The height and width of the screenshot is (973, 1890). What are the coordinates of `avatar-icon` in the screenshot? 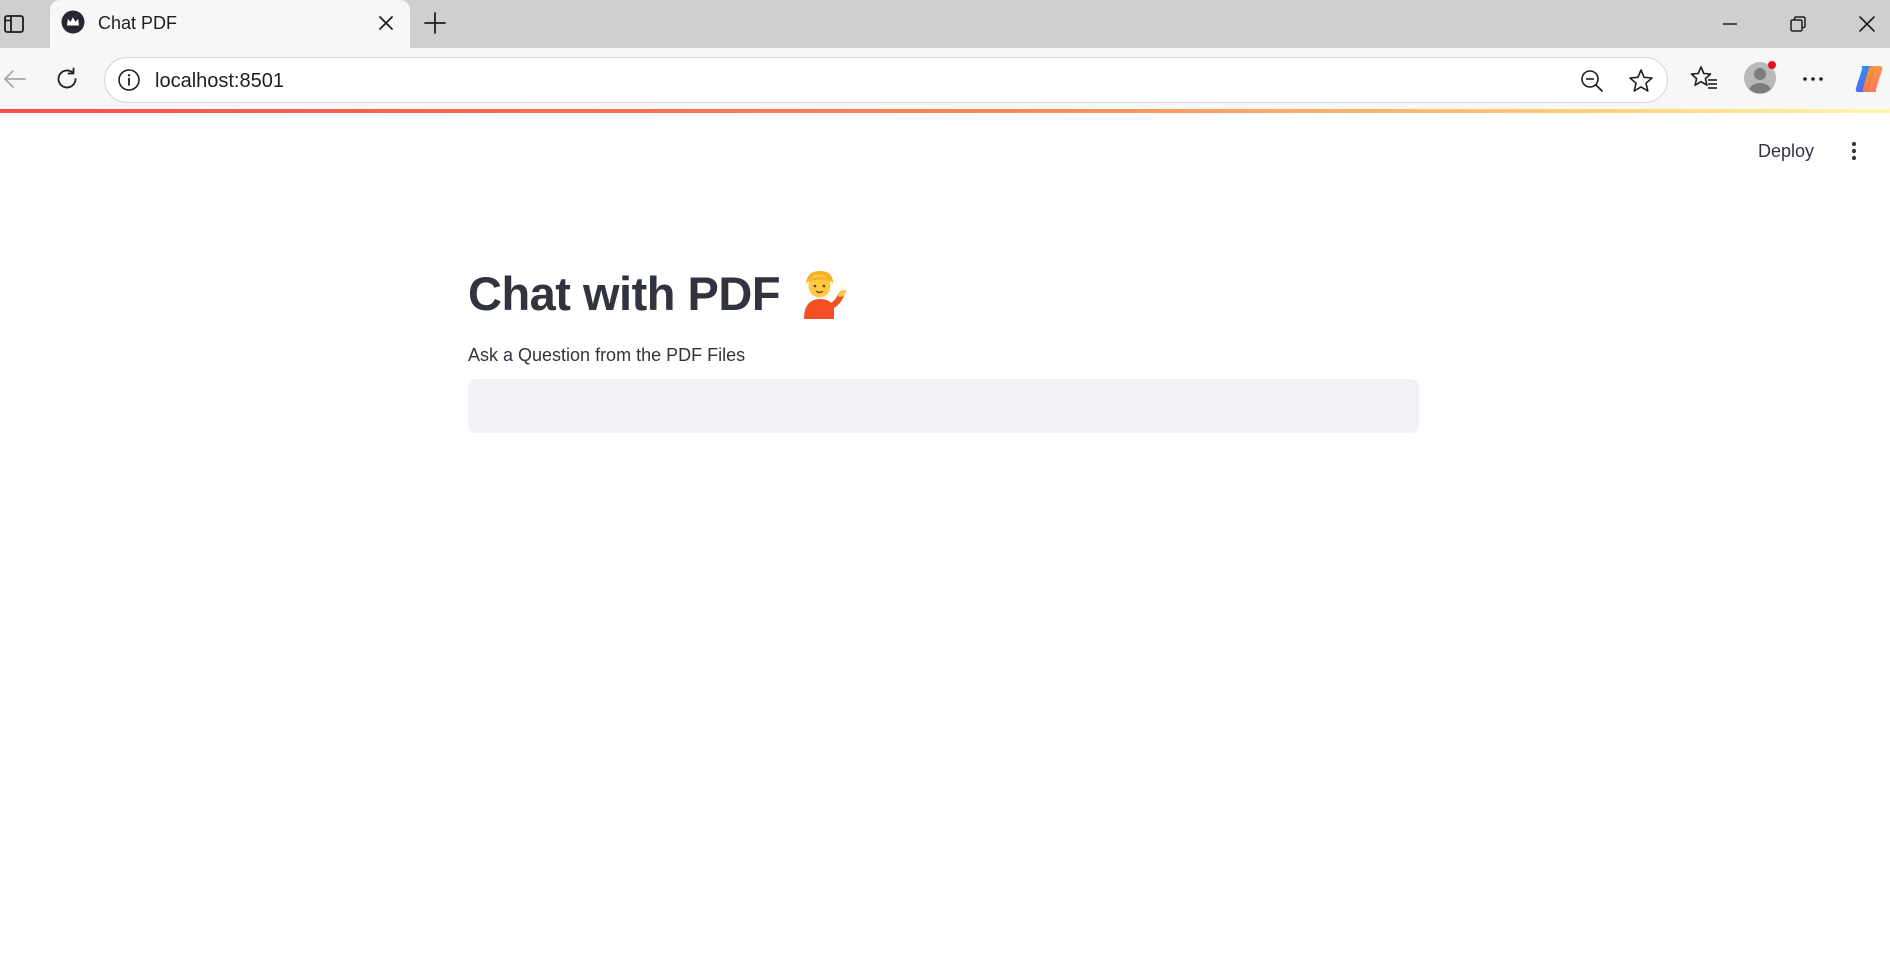 It's located at (1760, 78).